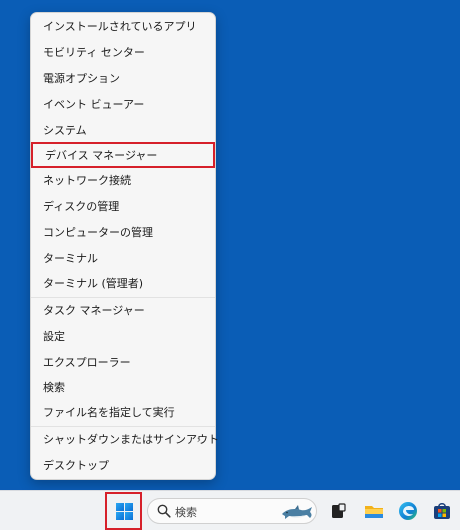  Describe the element at coordinates (442, 511) in the screenshot. I see `store-icon` at that location.